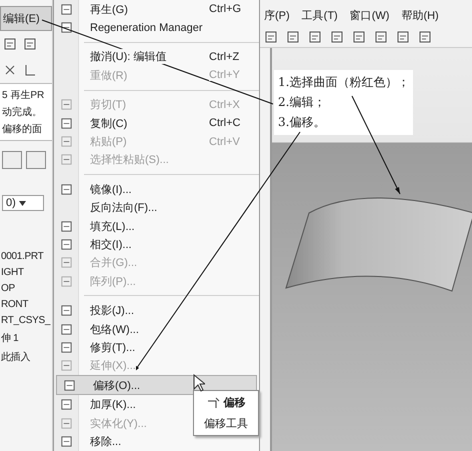 This screenshot has height=451, width=472. Describe the element at coordinates (22, 112) in the screenshot. I see `message-text: 动完成。` at that location.